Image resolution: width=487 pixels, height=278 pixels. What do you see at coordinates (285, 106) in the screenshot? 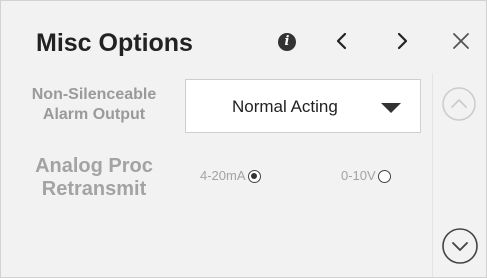
I see `alarm-output-selected-value: Normal Acting` at bounding box center [285, 106].